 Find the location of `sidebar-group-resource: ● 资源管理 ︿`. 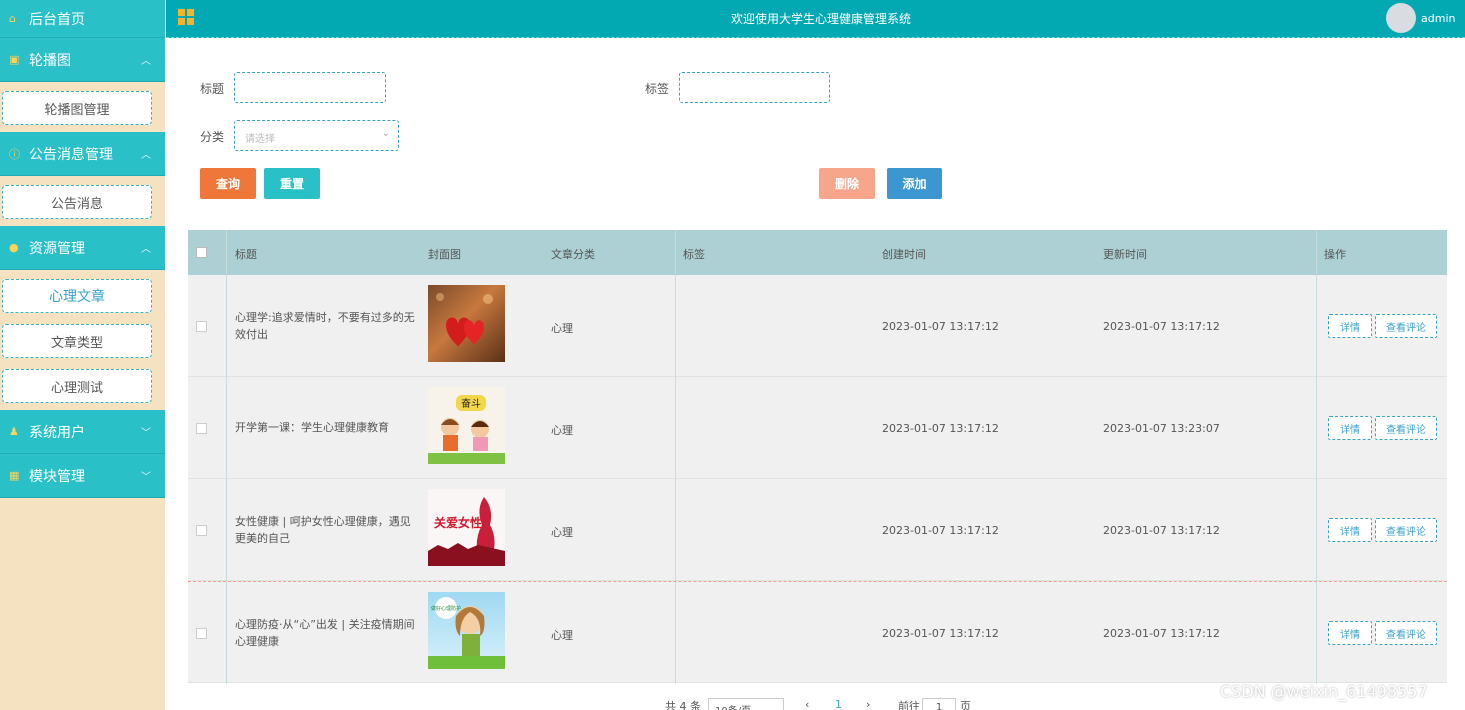

sidebar-group-resource: ● 资源管理 ︿ is located at coordinates (82, 248).